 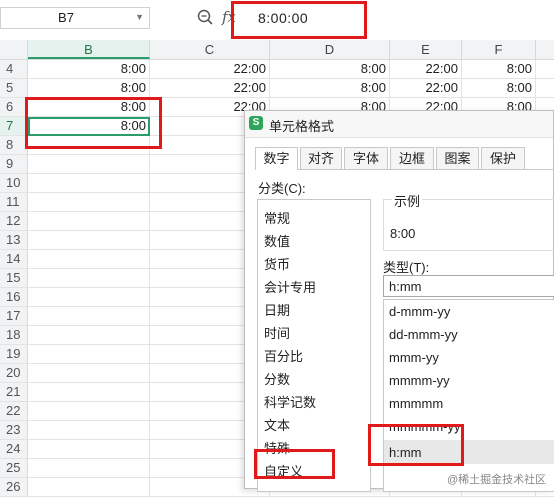 I want to click on tab-alignment: 对齐, so click(x=321, y=158).